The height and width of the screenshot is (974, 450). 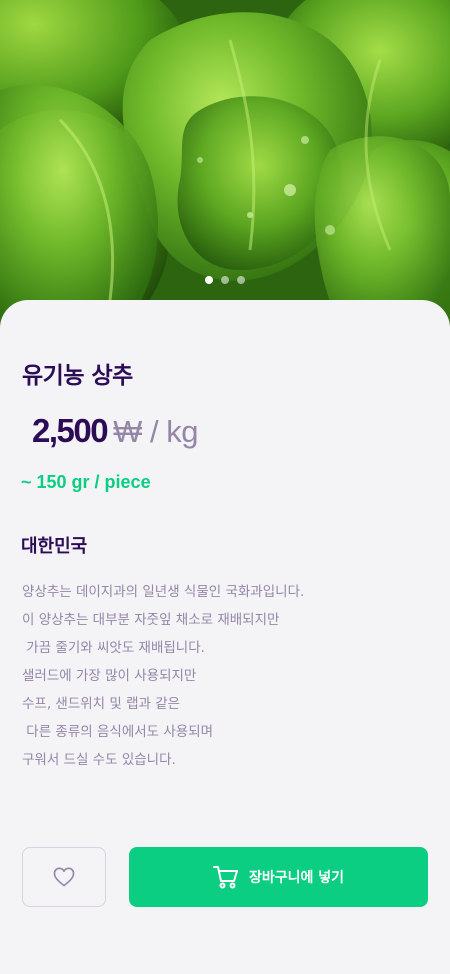 What do you see at coordinates (77, 376) in the screenshot?
I see `product-title: 유기농 상추` at bounding box center [77, 376].